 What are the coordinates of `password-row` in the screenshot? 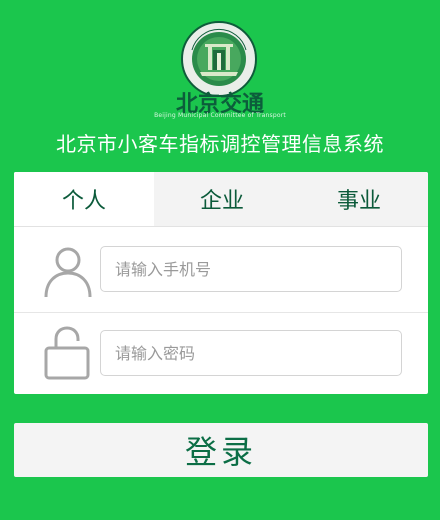 It's located at (221, 354).